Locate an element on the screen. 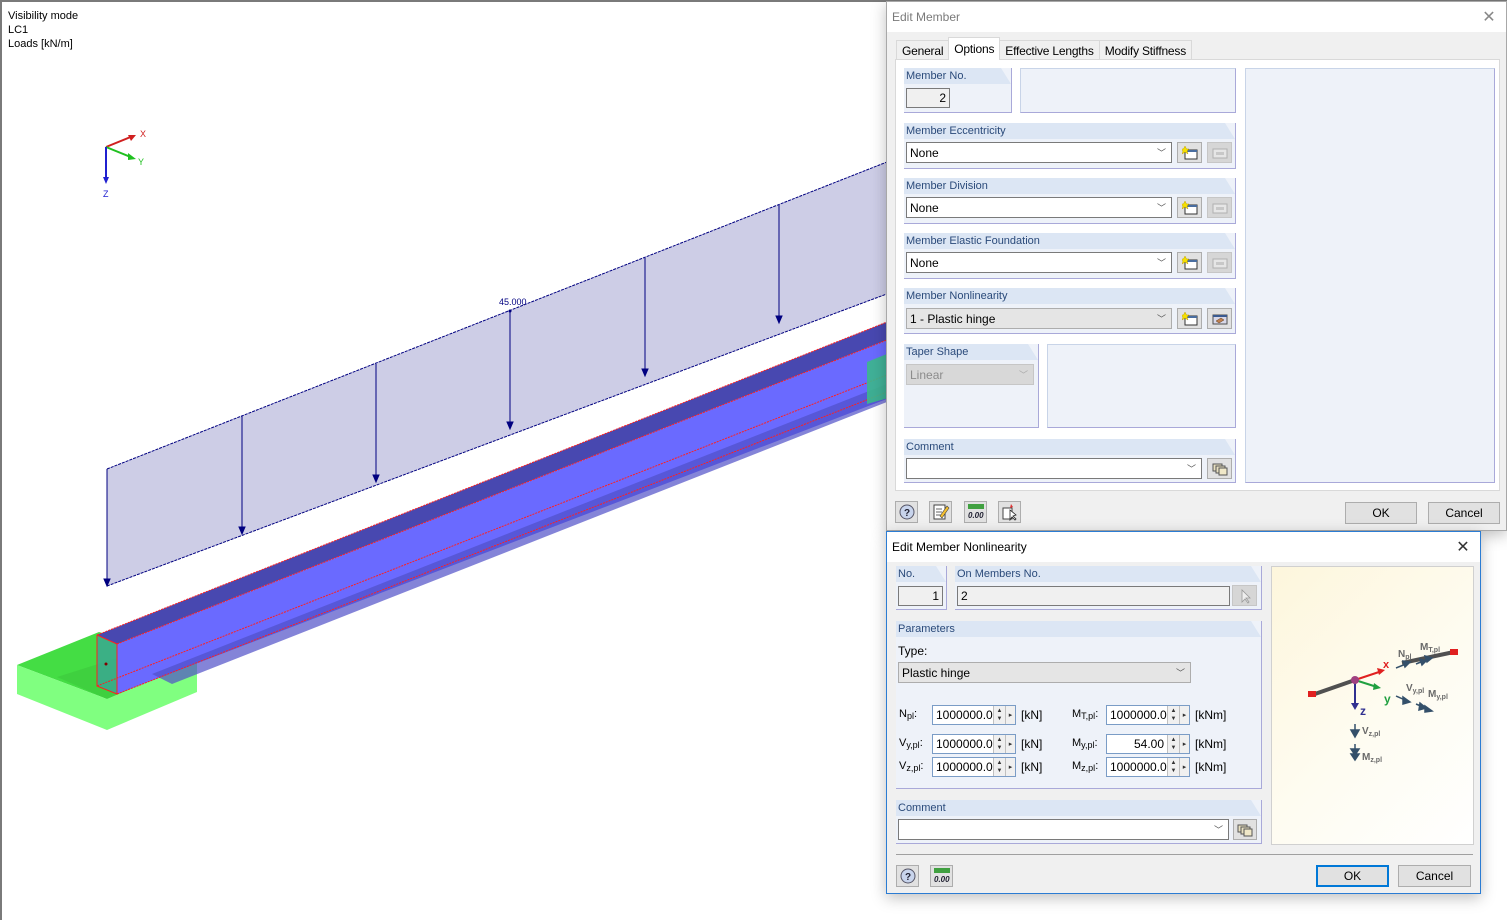 This screenshot has height=922, width=1507. npl-spinner: 1000000.00 ▲▼ ▸ is located at coordinates (974, 715).